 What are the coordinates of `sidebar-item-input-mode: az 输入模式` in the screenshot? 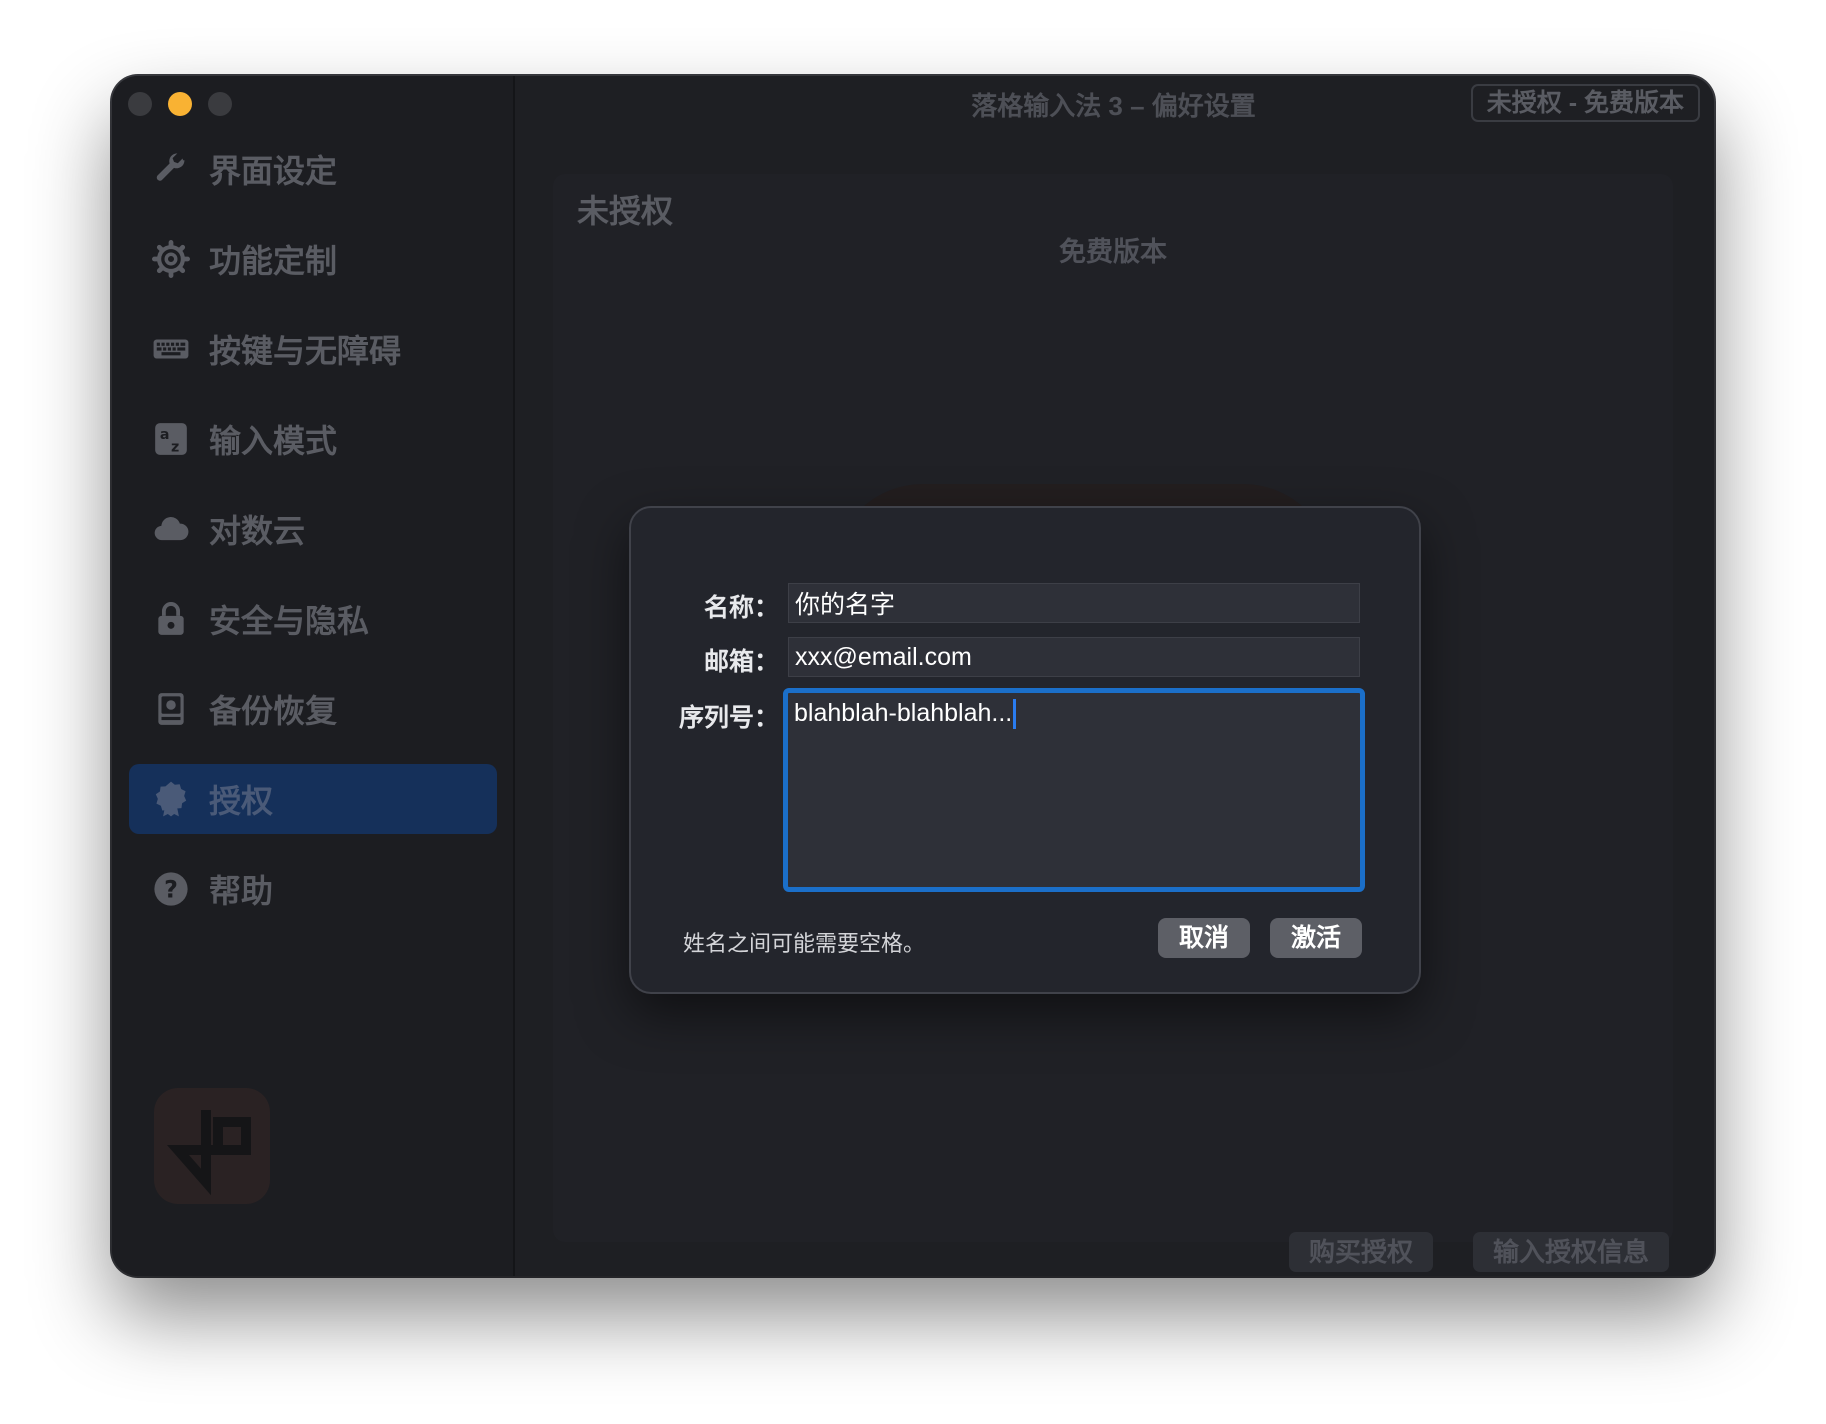 It's located at (313, 439).